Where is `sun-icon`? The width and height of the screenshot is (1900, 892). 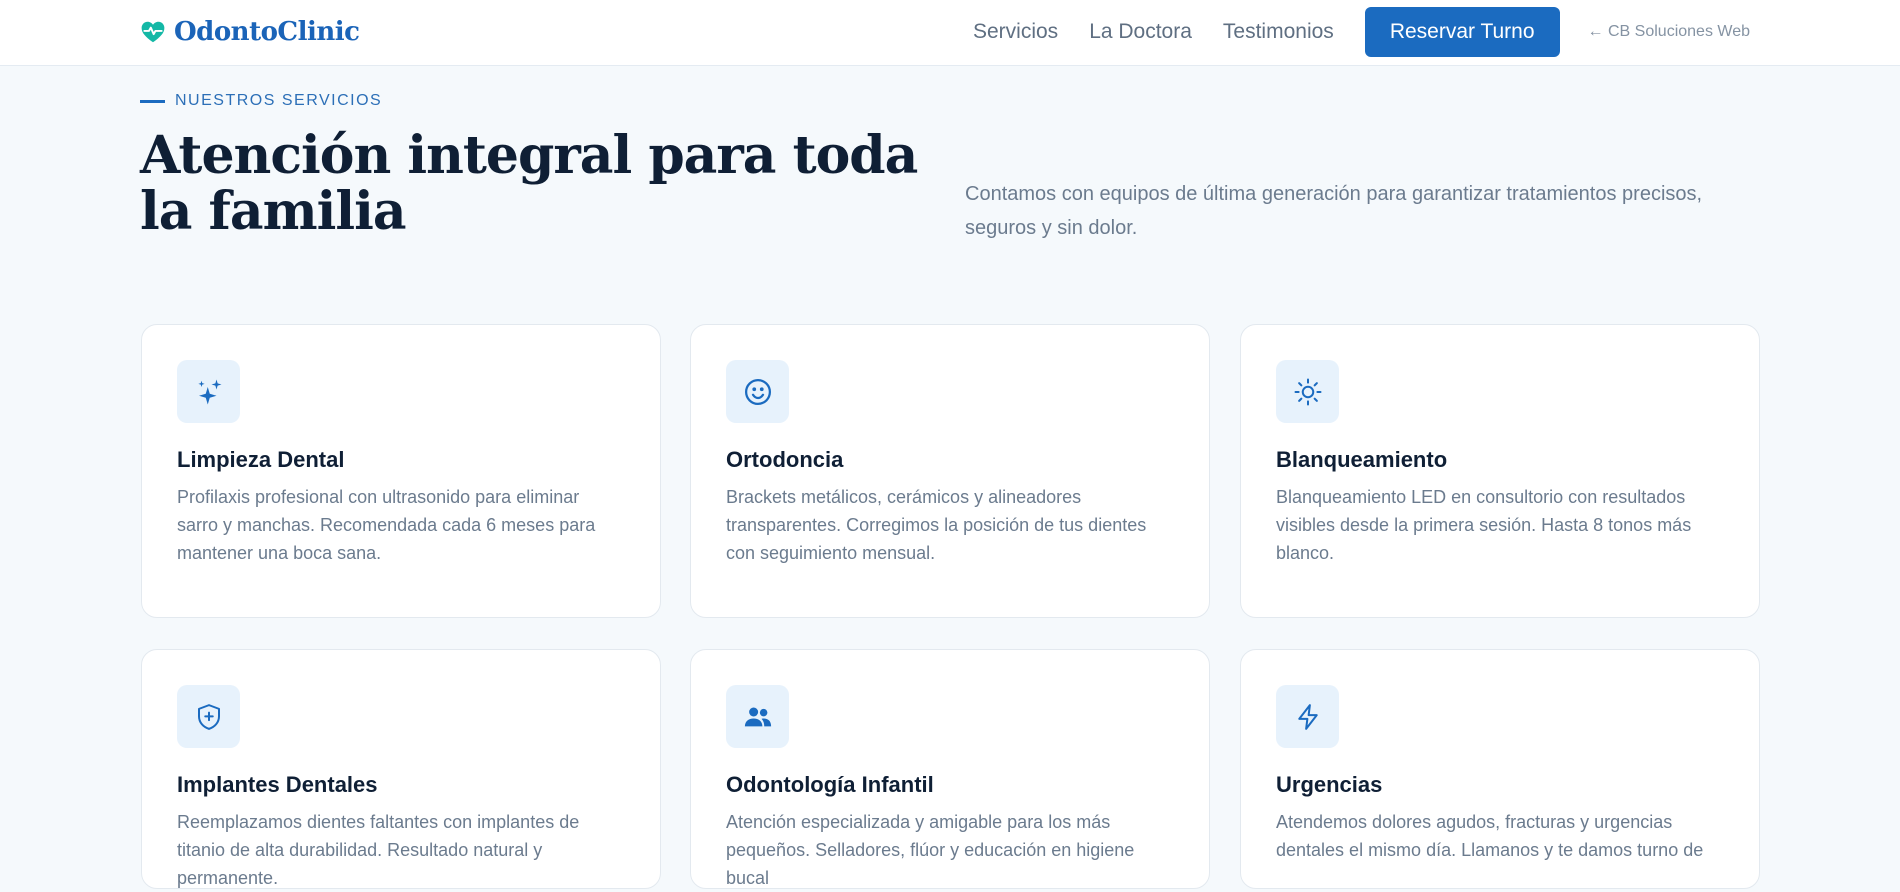
sun-icon is located at coordinates (1307, 391).